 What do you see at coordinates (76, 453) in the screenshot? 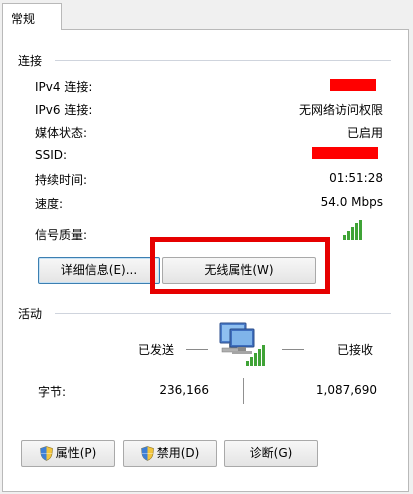
I see `properties-button-label: 属性(P)` at bounding box center [76, 453].